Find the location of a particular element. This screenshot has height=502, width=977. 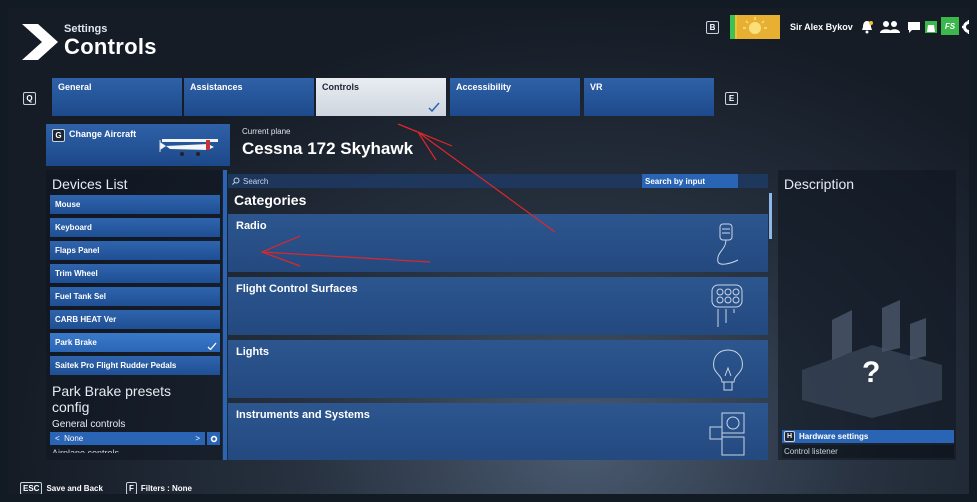

keycap-q: Q is located at coordinates (29, 98).